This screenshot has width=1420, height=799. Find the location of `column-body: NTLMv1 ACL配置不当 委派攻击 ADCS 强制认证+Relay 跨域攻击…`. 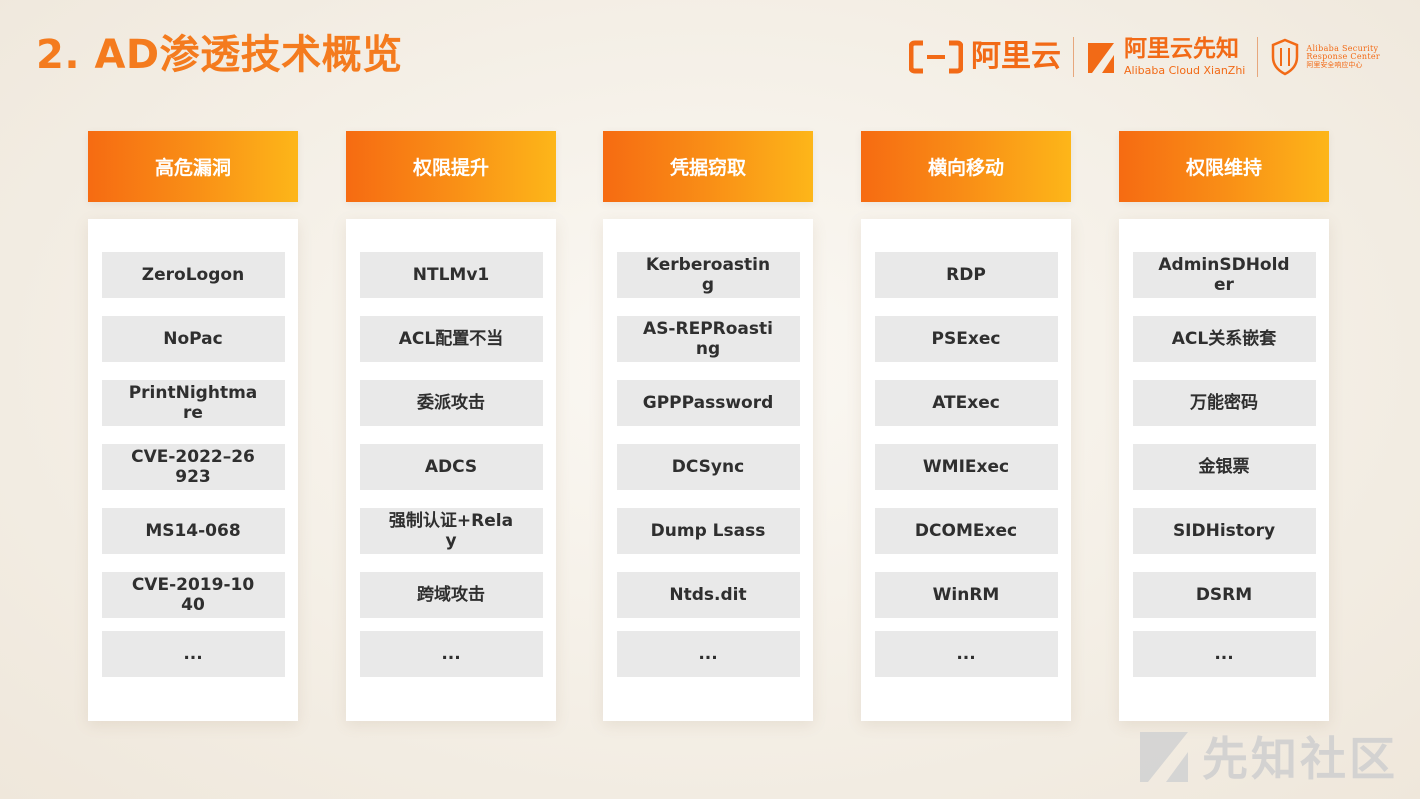

column-body: NTLMv1 ACL配置不当 委派攻击 ADCS 强制认证+Relay 跨域攻击… is located at coordinates (451, 470).